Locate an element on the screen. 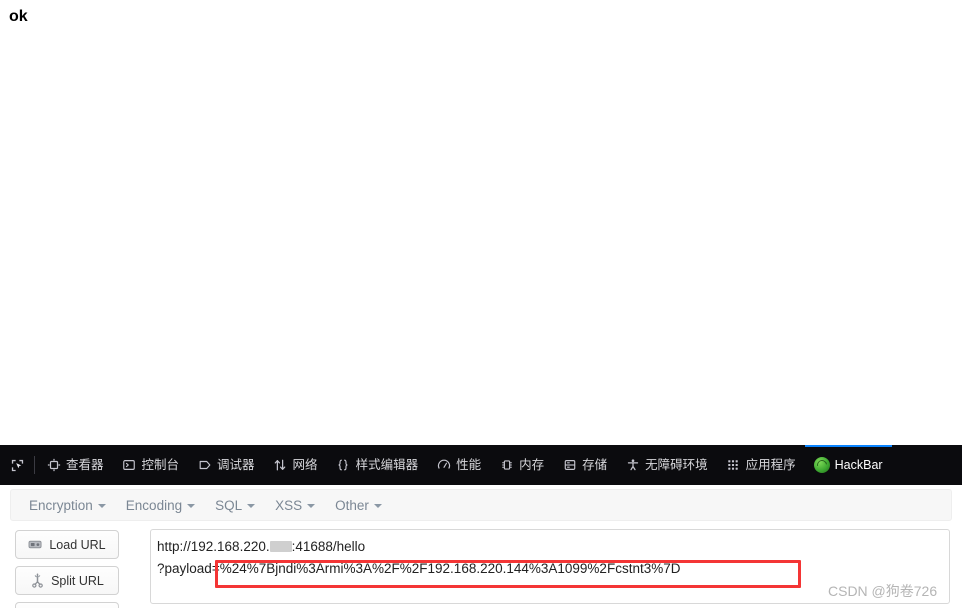  menu-other: Other is located at coordinates (358, 505).